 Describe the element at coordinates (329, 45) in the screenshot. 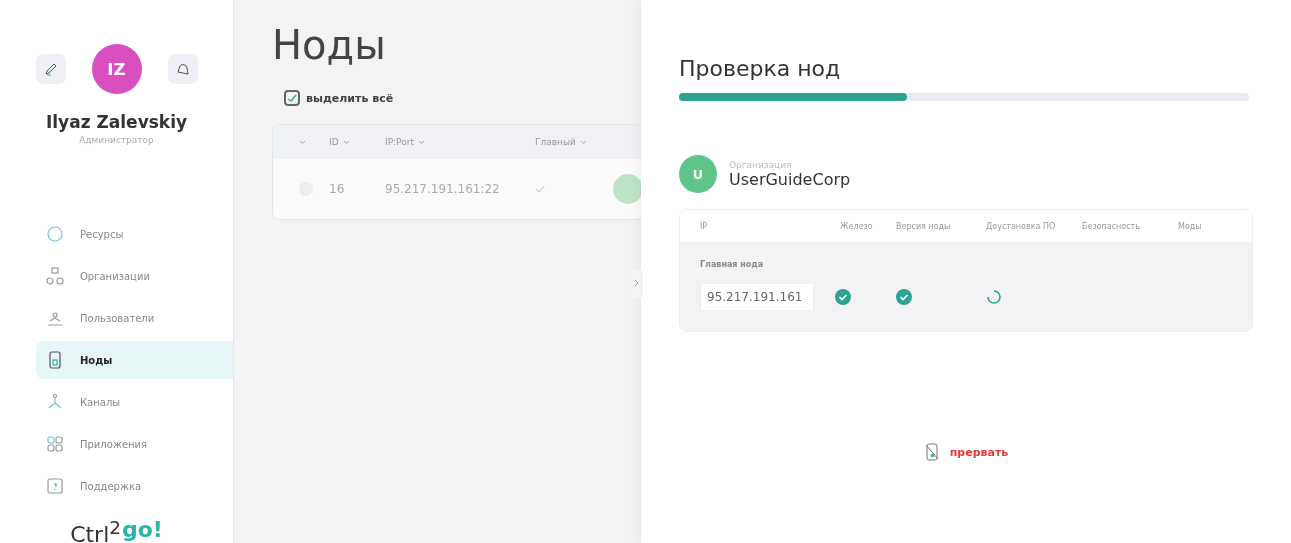

I see `page-title: Ноды` at that location.